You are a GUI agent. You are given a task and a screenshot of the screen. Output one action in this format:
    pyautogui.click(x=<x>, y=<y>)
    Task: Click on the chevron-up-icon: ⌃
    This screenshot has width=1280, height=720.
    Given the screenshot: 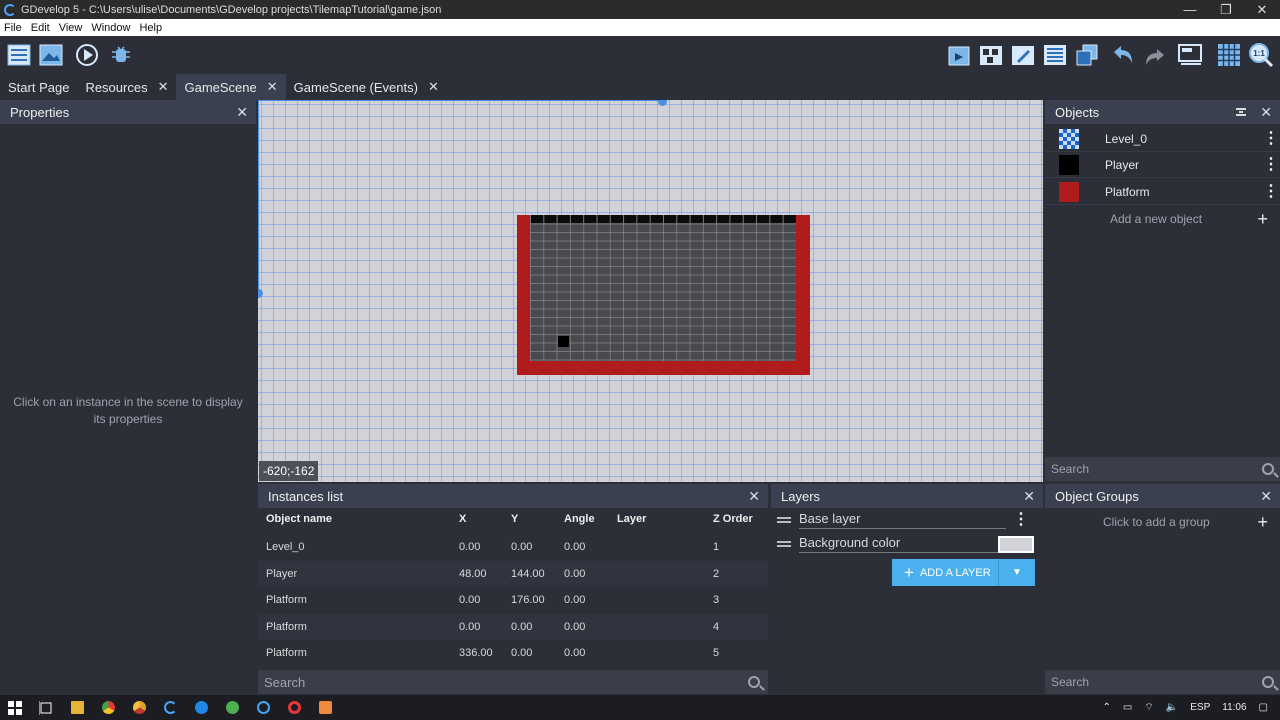 What is the action you would take?
    pyautogui.click(x=1107, y=707)
    